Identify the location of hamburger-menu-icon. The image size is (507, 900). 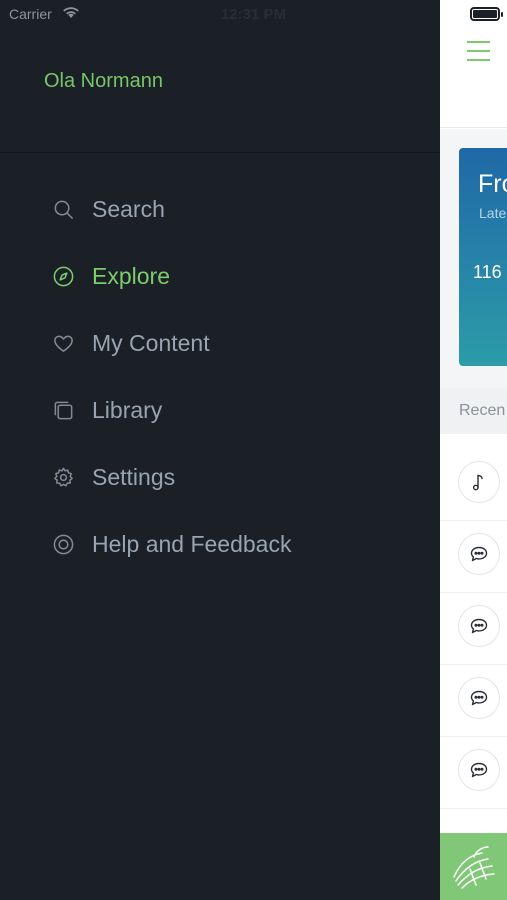
(478, 51).